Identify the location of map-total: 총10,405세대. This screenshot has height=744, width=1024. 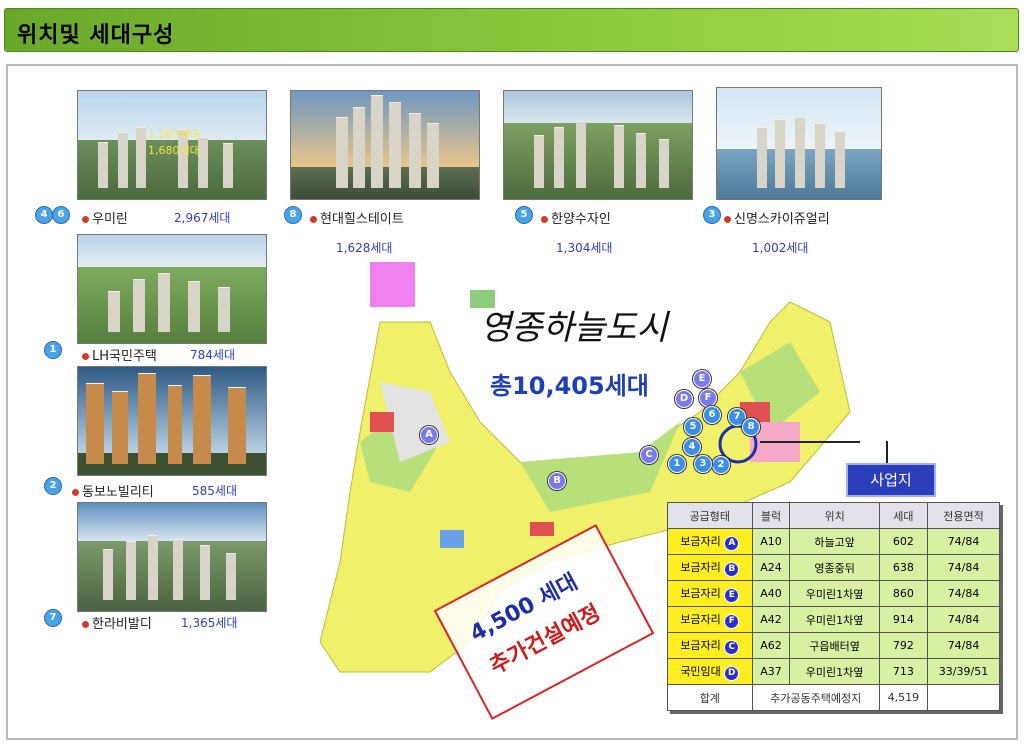
(569, 386).